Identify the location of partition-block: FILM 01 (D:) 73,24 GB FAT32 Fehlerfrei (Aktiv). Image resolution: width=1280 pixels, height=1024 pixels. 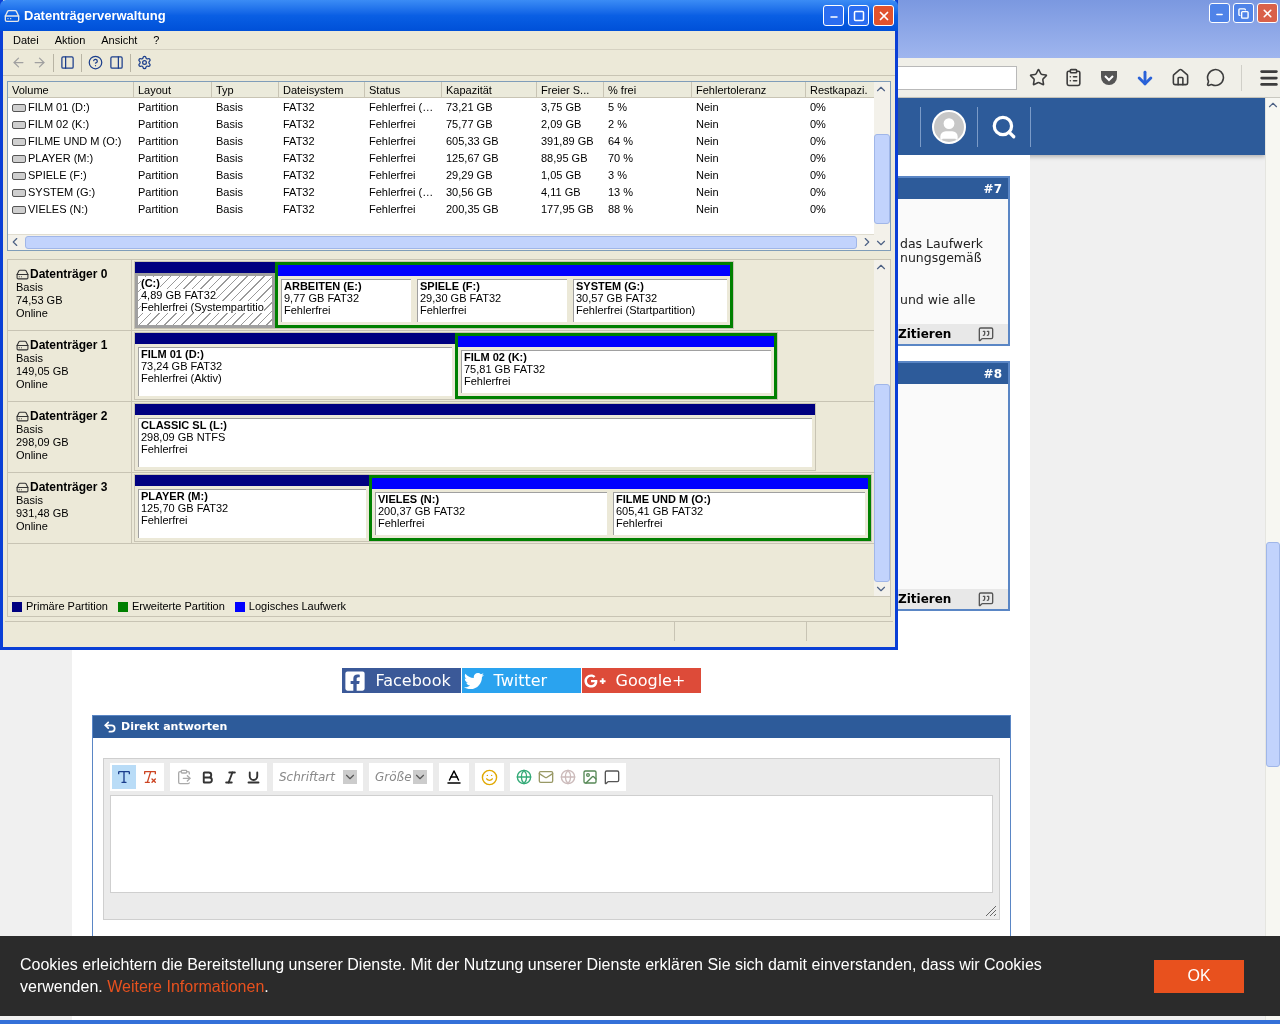
(295, 371).